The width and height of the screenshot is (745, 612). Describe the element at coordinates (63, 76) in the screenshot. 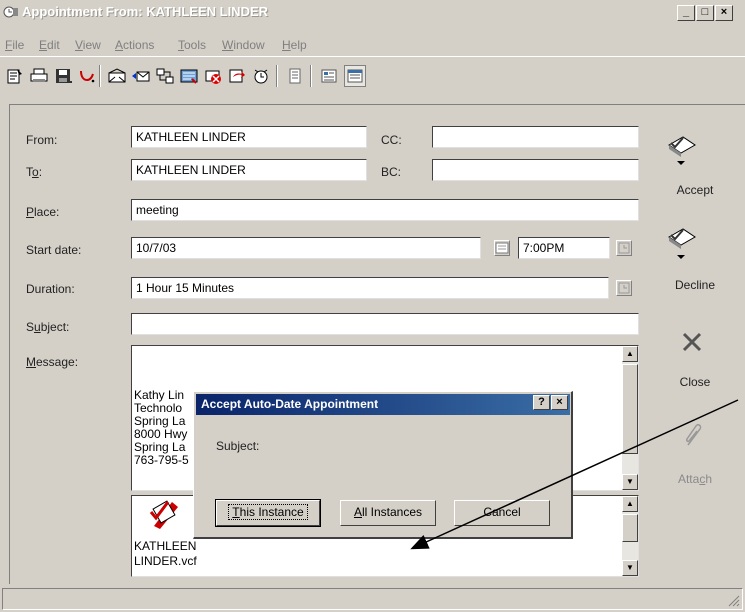

I see `save-icon` at that location.